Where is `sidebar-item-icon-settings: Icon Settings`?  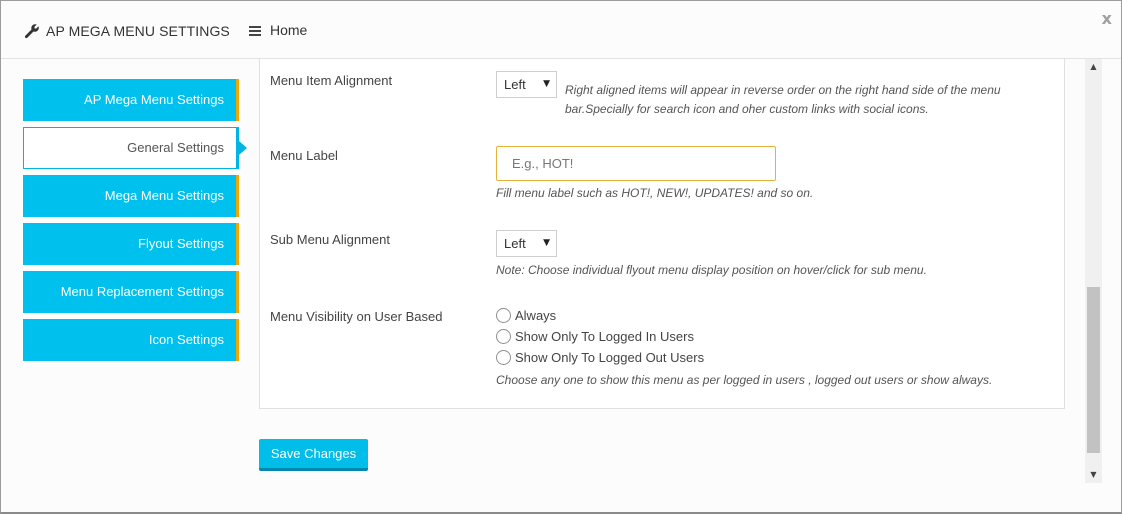 sidebar-item-icon-settings: Icon Settings is located at coordinates (131, 340).